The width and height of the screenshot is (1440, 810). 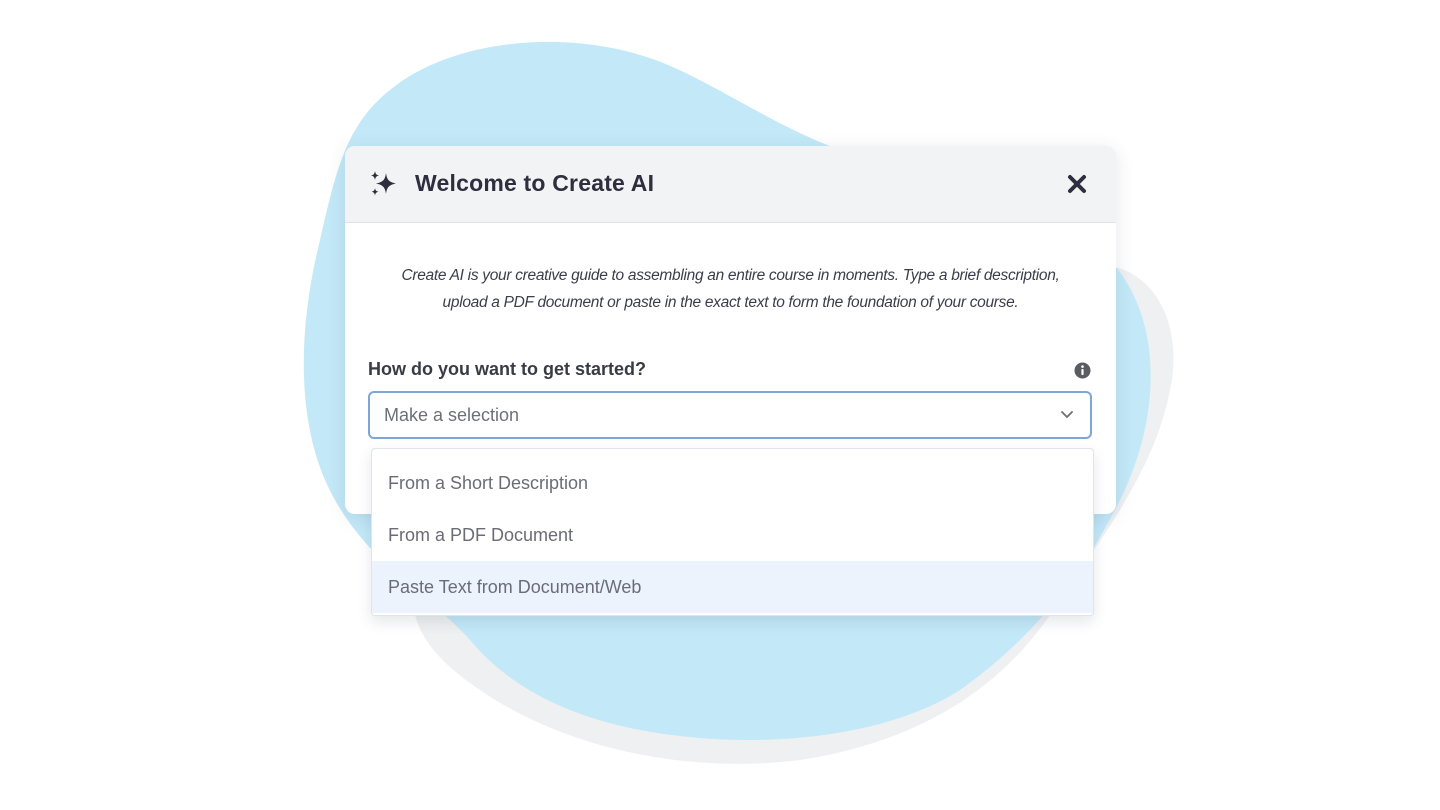 I want to click on option-pdf-document: From a PDF Document, so click(x=732, y=535).